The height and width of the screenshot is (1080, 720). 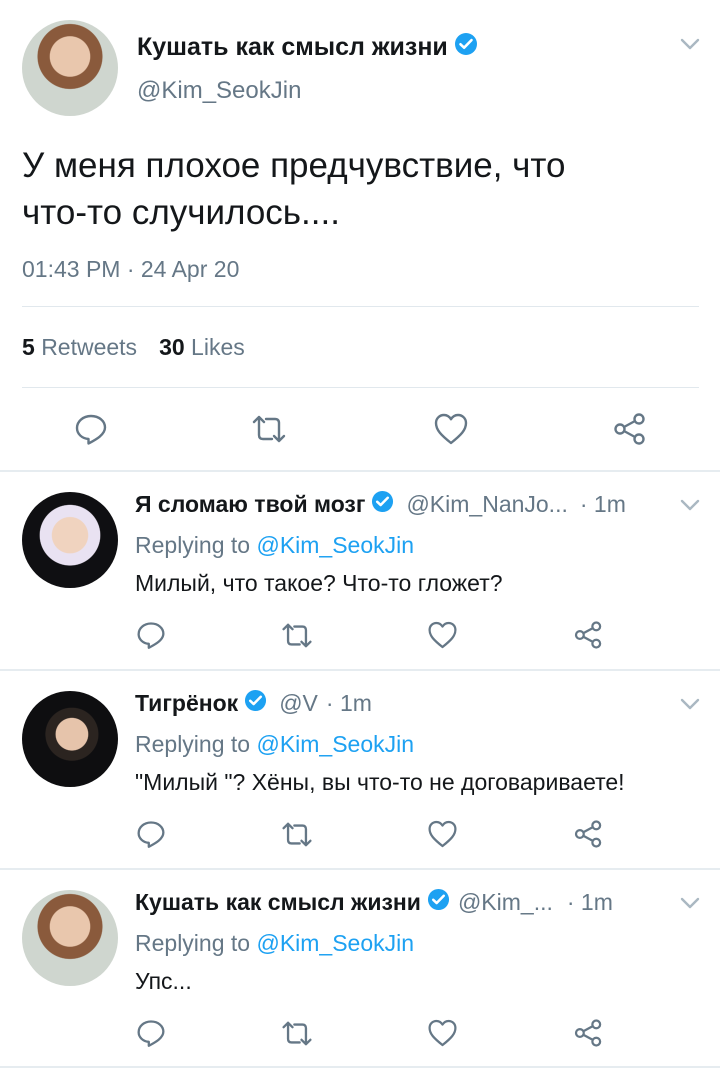 What do you see at coordinates (28, 347) in the screenshot?
I see `retweets-count: 5` at bounding box center [28, 347].